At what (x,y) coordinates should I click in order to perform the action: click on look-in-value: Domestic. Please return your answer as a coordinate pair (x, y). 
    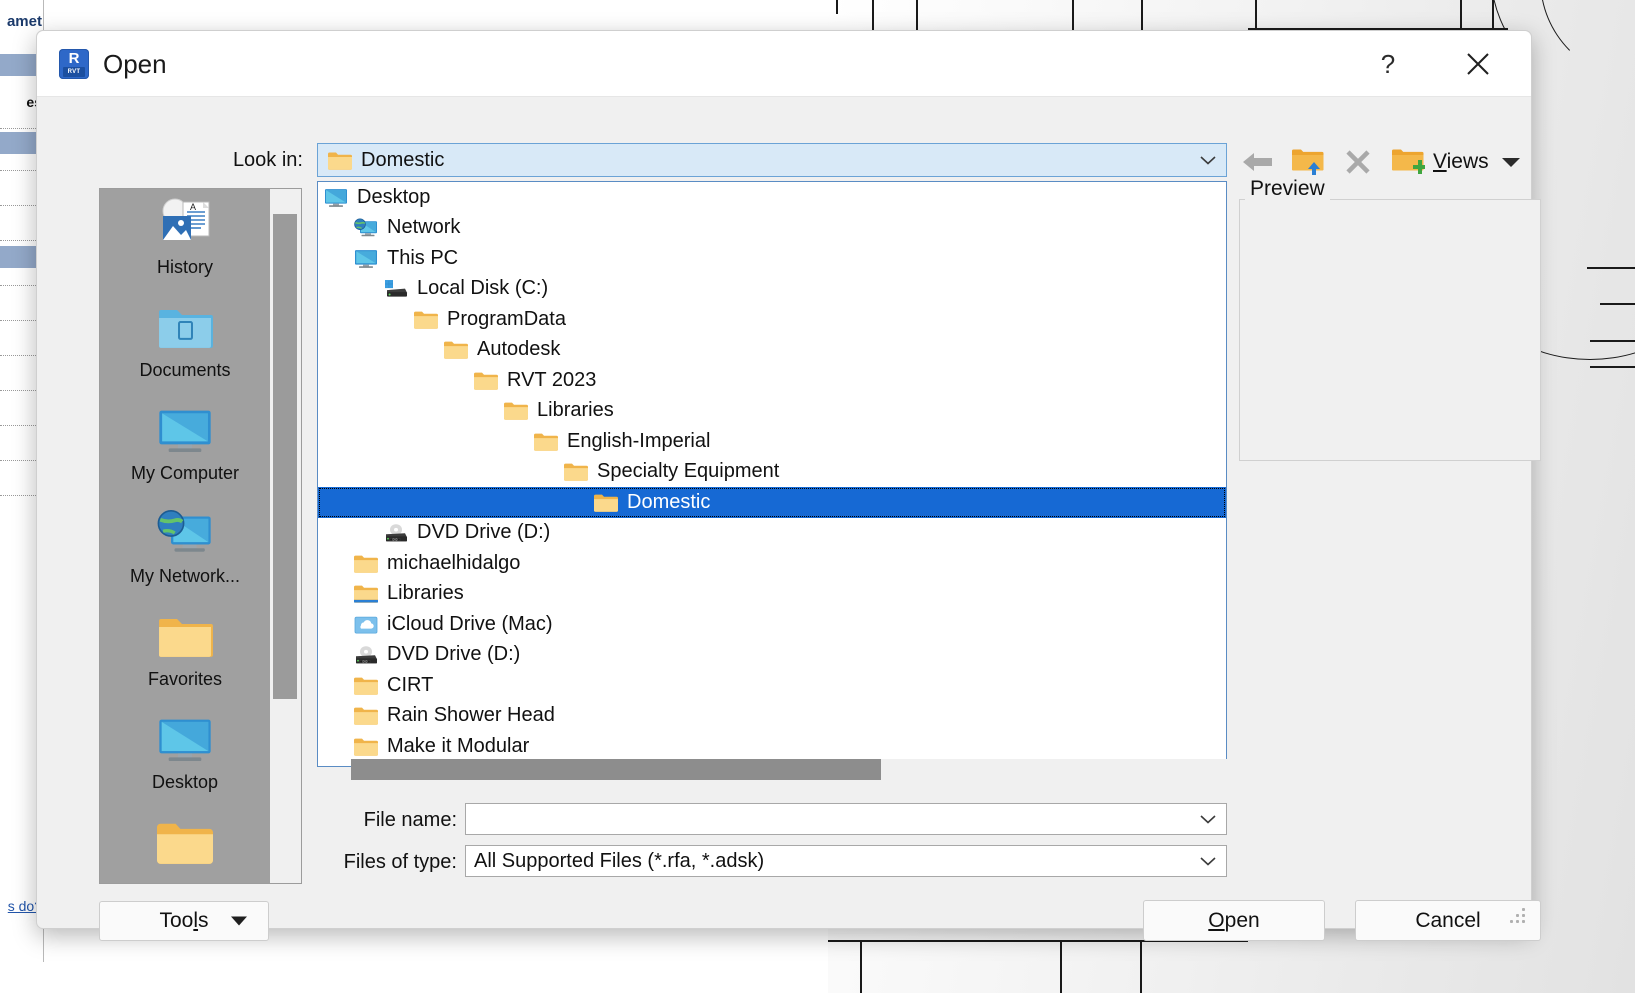
    Looking at the image, I should click on (403, 159).